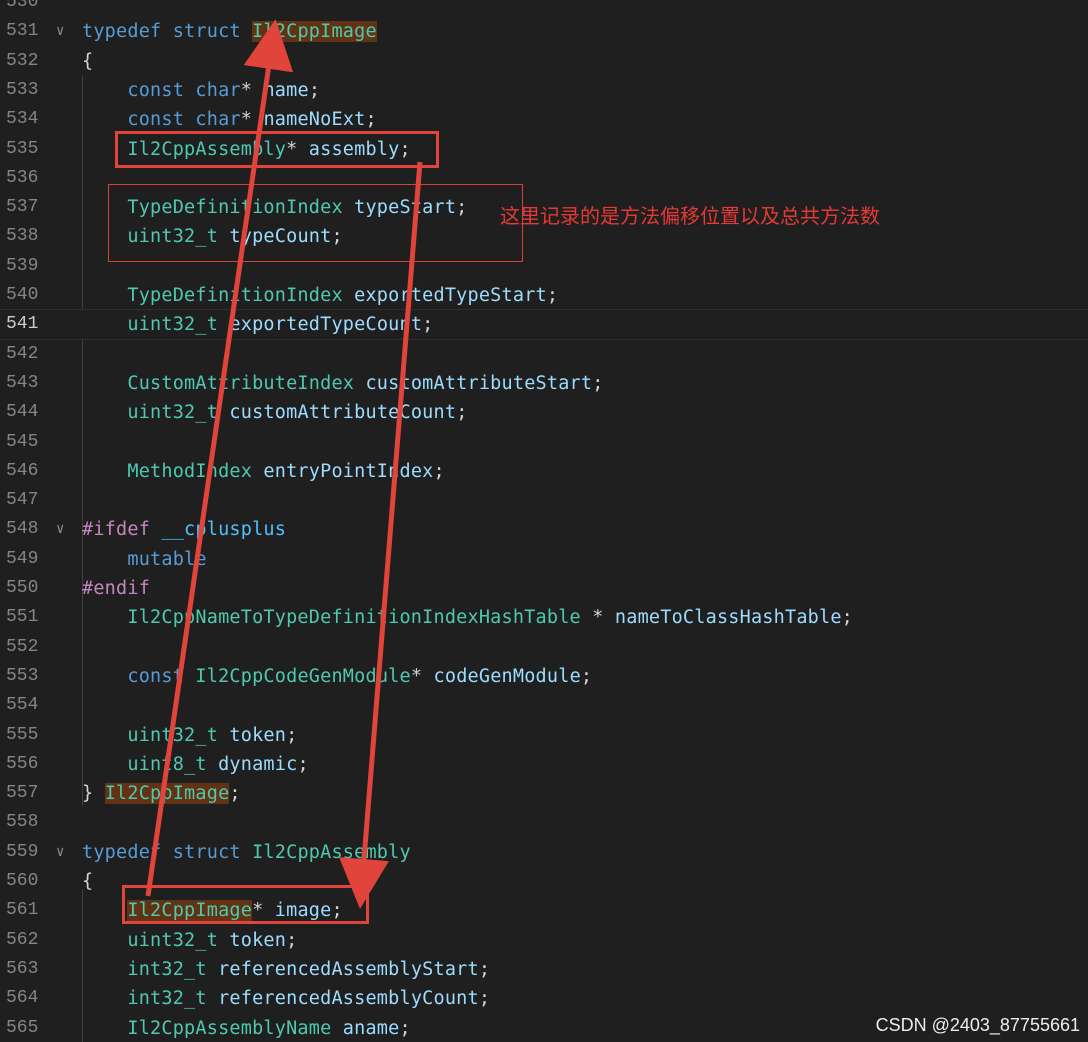 Image resolution: width=1088 pixels, height=1042 pixels. What do you see at coordinates (544, 910) in the screenshot?
I see `code-line: 561 Il2CppImage* image;` at bounding box center [544, 910].